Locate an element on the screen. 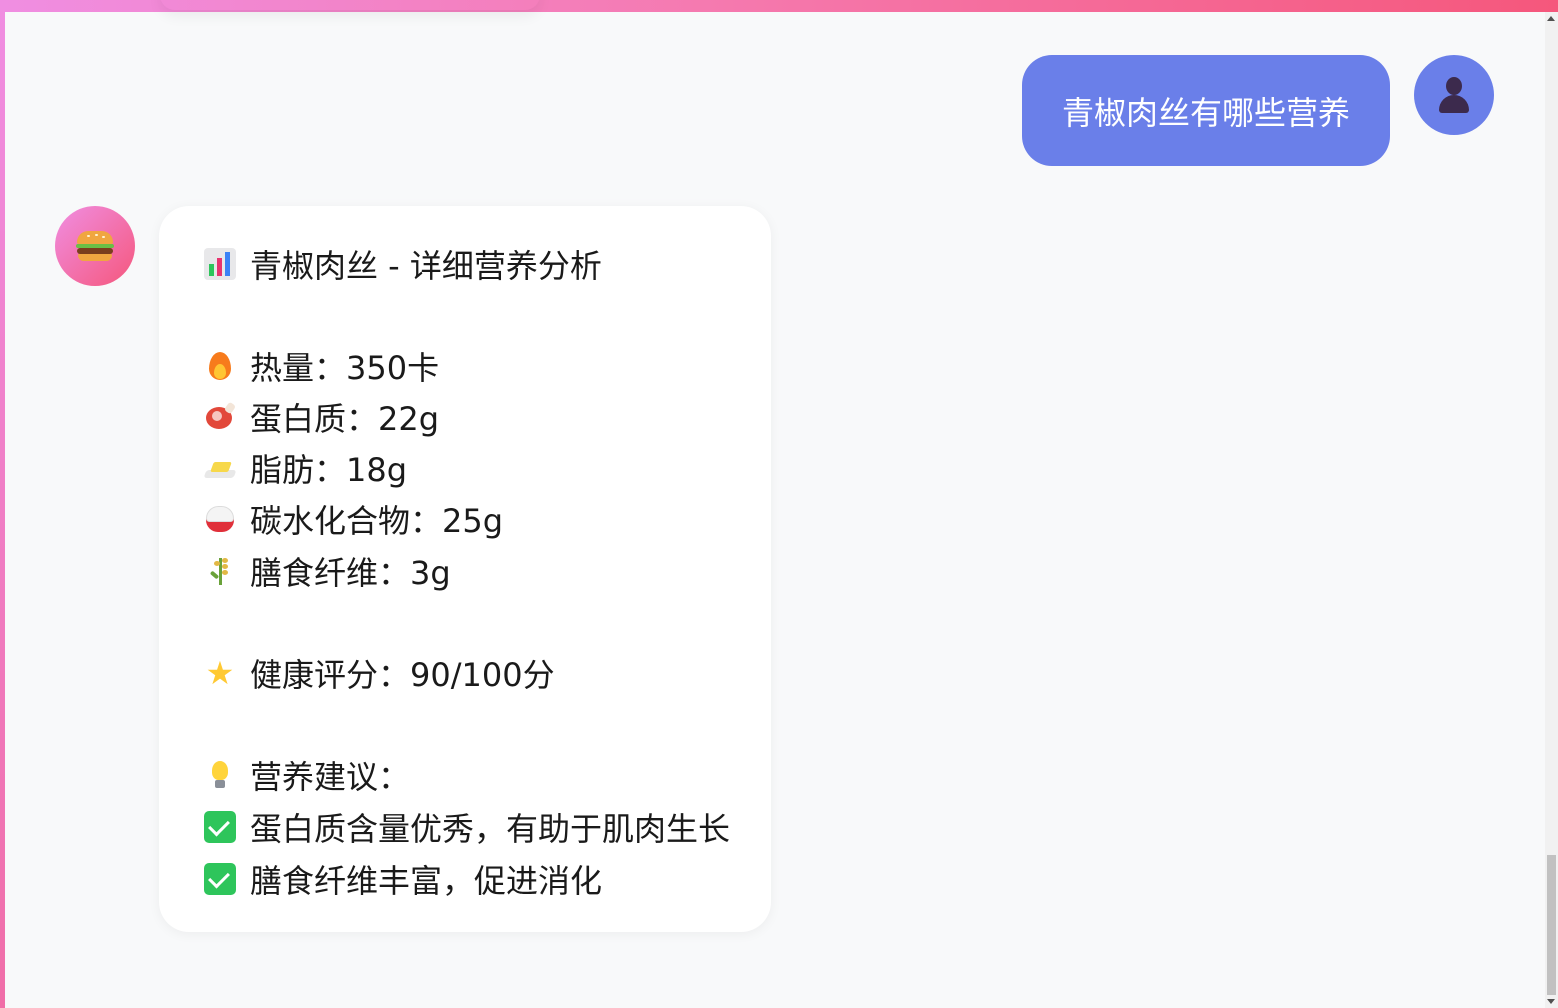 The image size is (1558, 1008). nutrient-carbs: 碳水化合物：25g is located at coordinates (353, 519).